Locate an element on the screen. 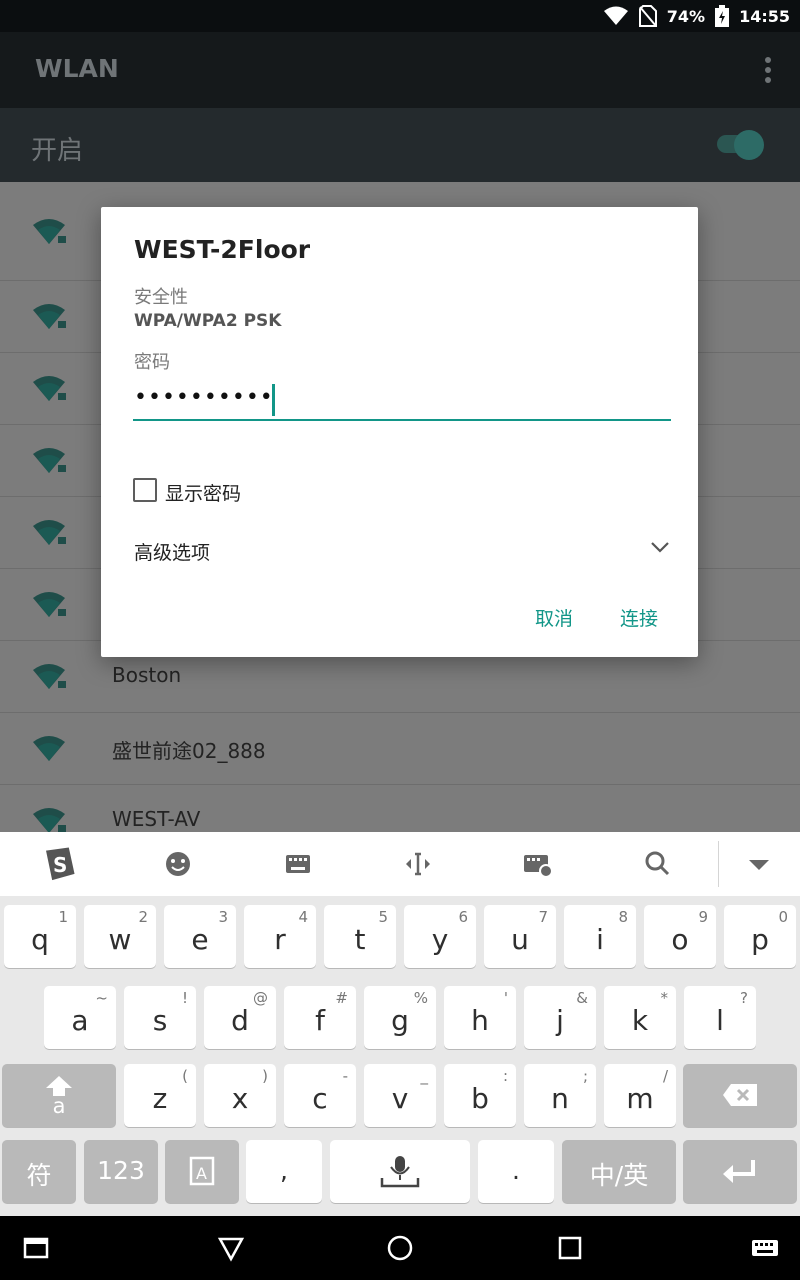 The width and height of the screenshot is (800, 1280). space-key is located at coordinates (400, 1171).